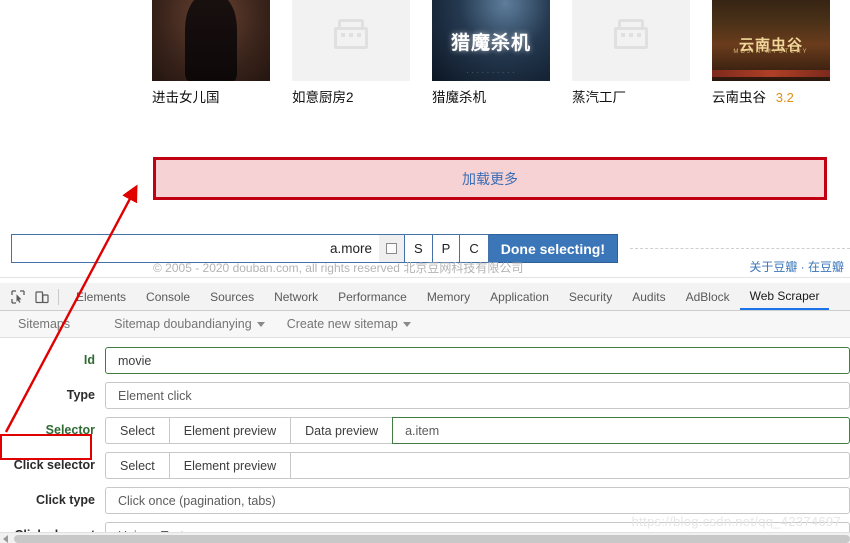 This screenshot has width=850, height=543. Describe the element at coordinates (18, 297) in the screenshot. I see `inspect-element-icon` at that location.